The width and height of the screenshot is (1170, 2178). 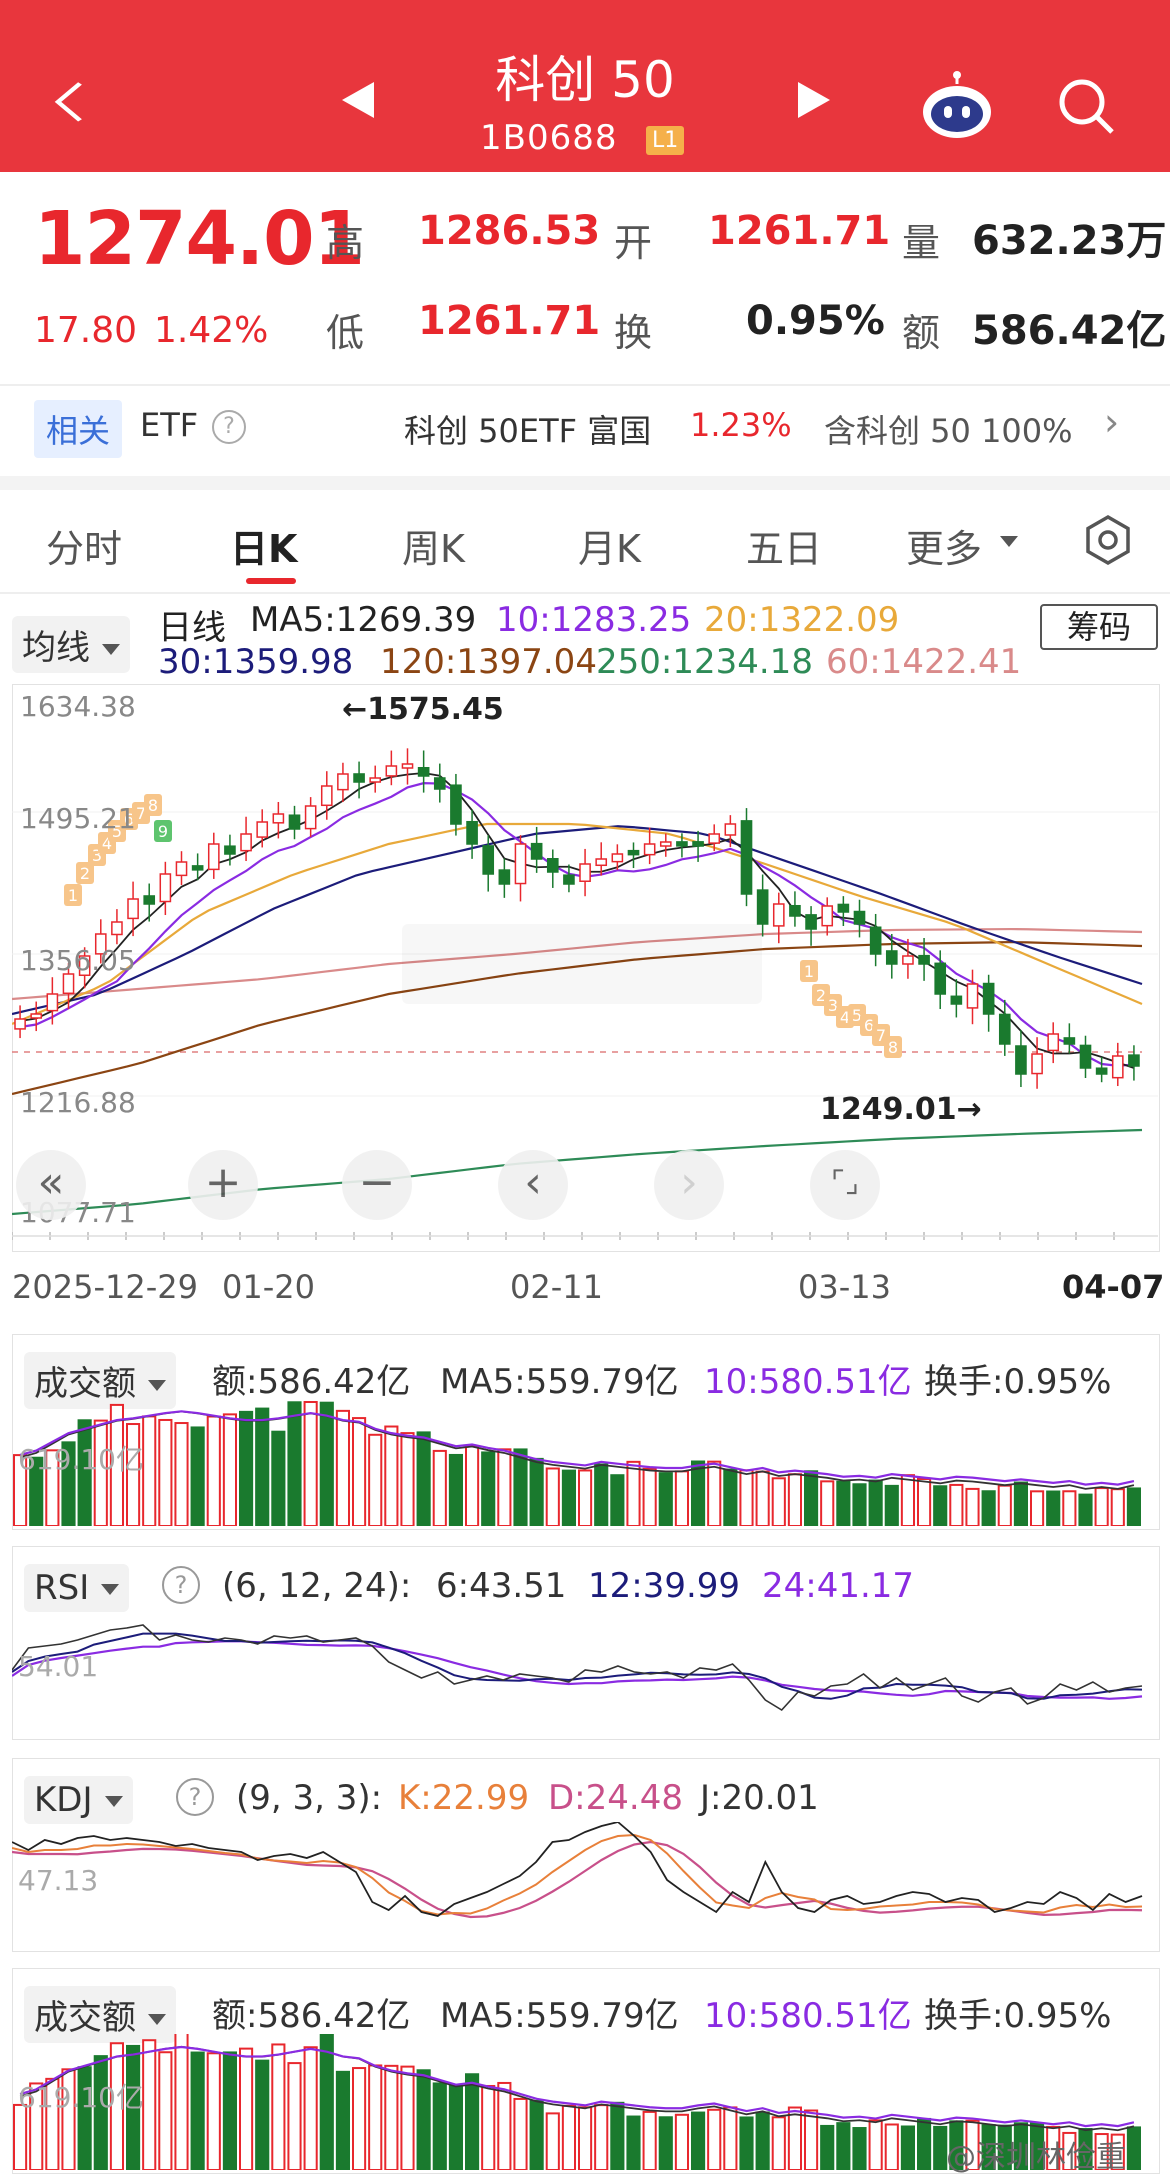 What do you see at coordinates (577, 1870) in the screenshot?
I see `kdj-lines` at bounding box center [577, 1870].